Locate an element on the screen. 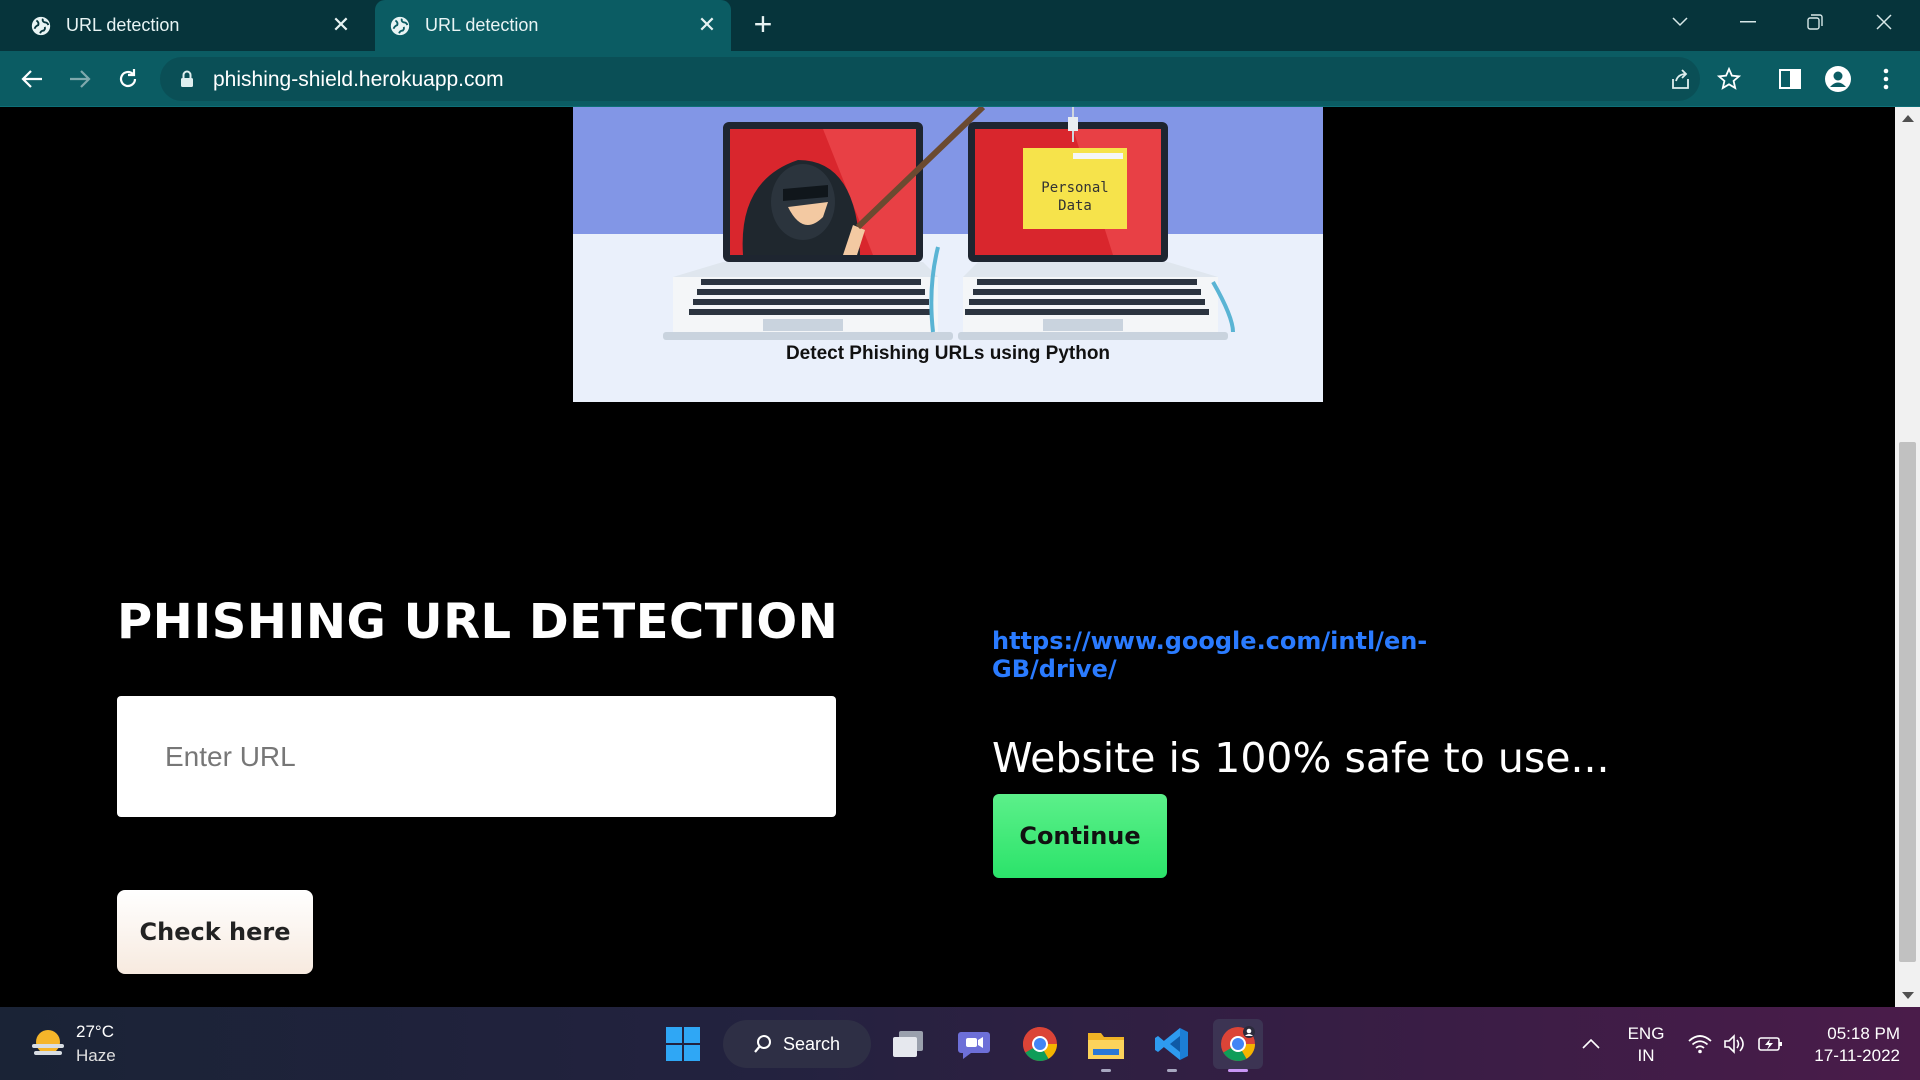  weather-widget: 27°C Haze is located at coordinates (72, 1044).